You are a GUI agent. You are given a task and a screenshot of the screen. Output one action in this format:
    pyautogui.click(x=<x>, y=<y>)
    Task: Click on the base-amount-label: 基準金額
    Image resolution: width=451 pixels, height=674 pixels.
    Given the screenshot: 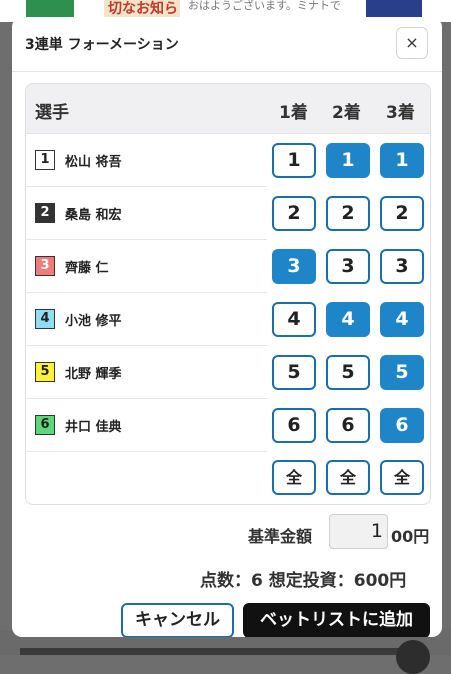 What is the action you would take?
    pyautogui.click(x=280, y=536)
    